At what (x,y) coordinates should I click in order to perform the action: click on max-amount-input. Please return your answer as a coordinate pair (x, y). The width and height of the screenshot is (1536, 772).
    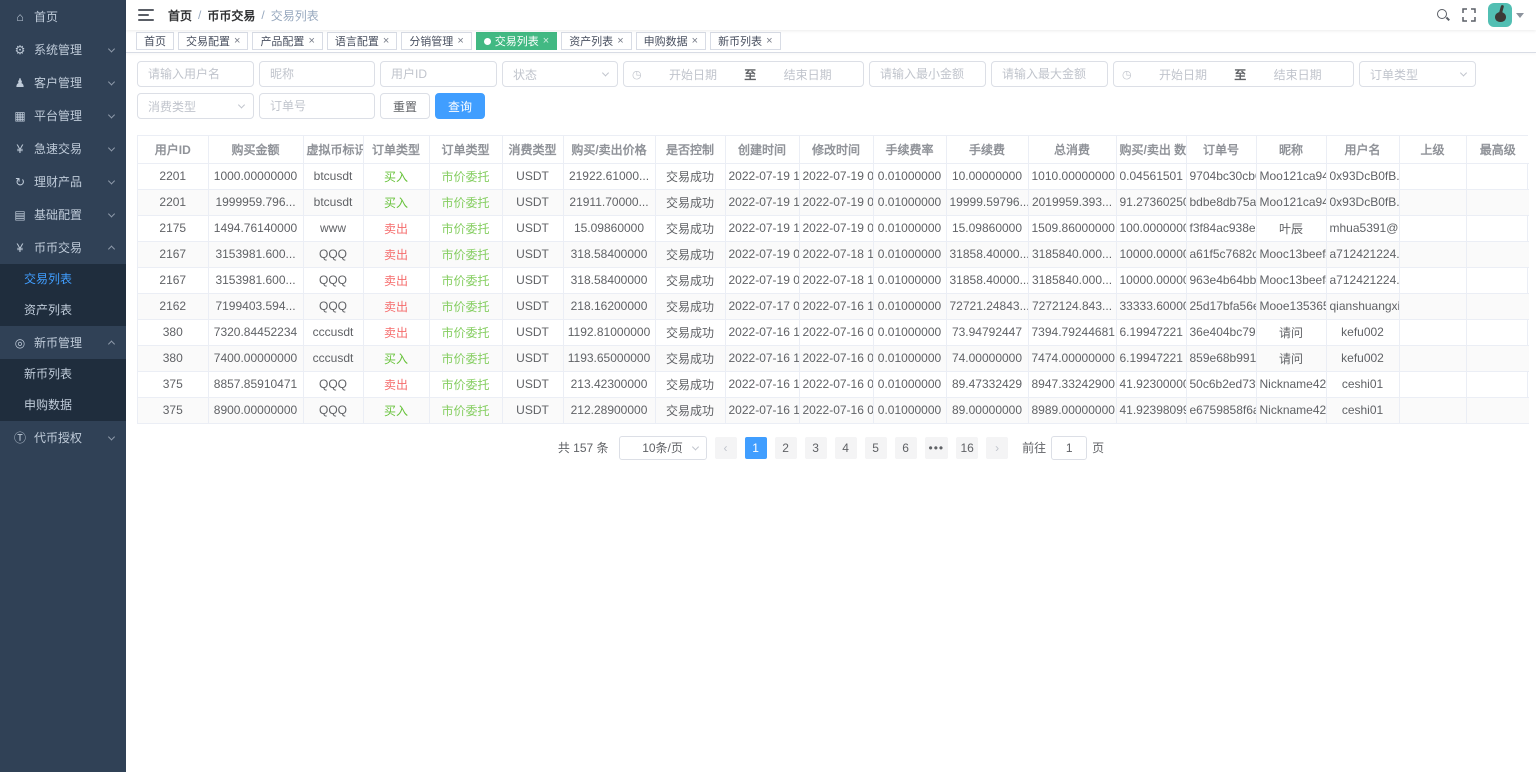
    Looking at the image, I should click on (1049, 74).